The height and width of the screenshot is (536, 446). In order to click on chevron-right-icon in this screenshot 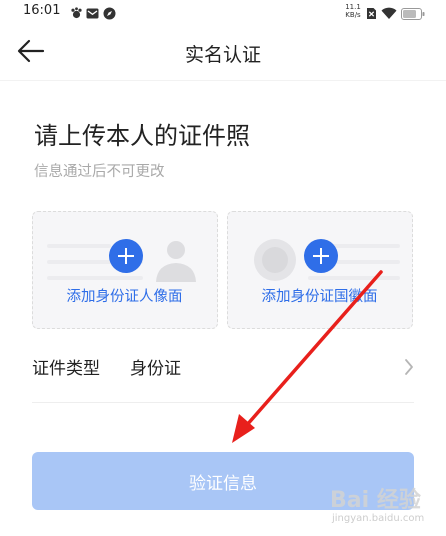, I will do `click(409, 369)`.